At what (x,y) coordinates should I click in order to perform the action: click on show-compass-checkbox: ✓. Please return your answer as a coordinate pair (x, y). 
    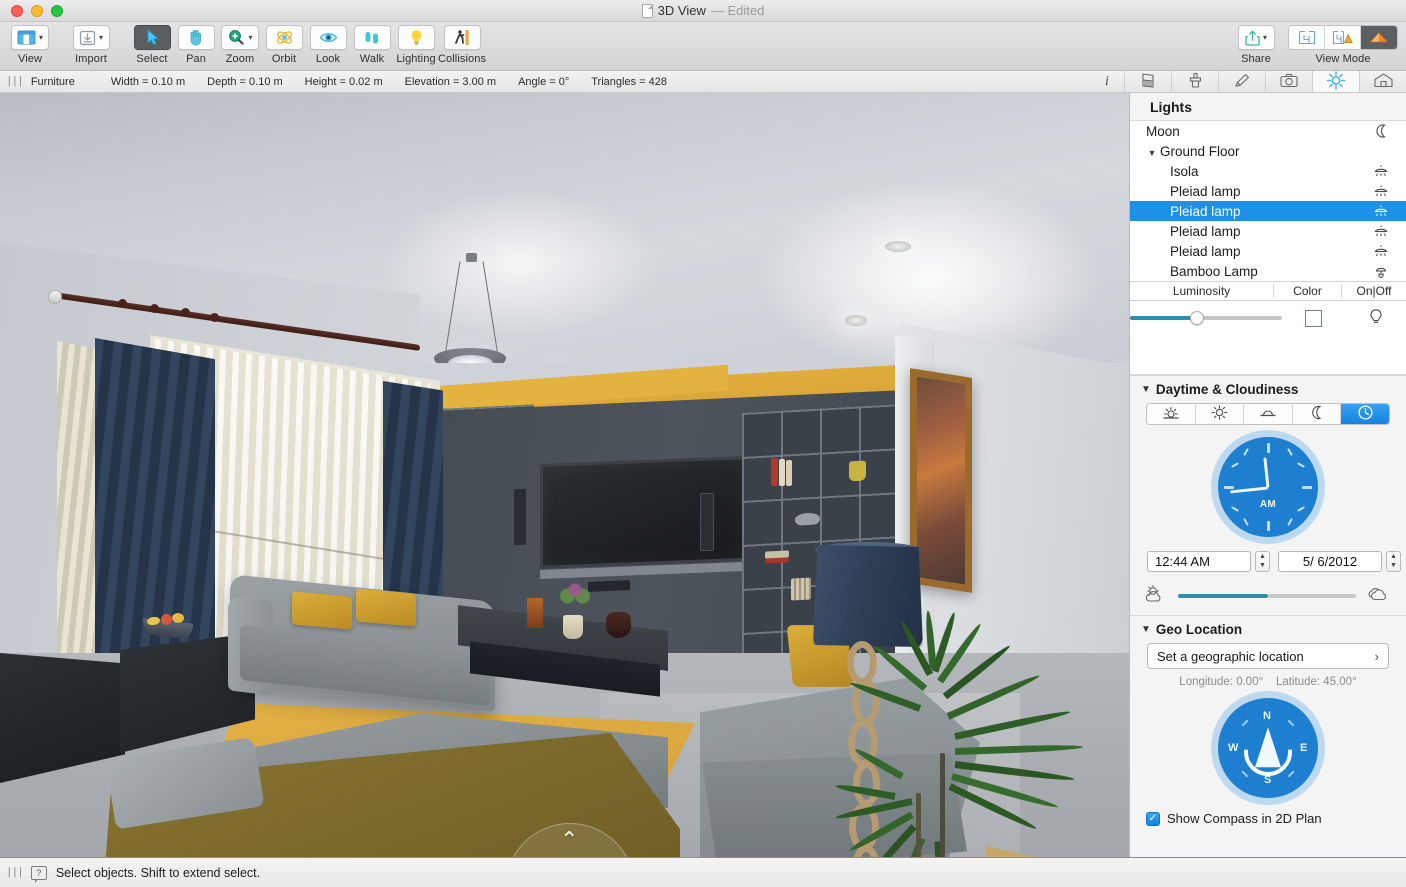
    Looking at the image, I should click on (1153, 818).